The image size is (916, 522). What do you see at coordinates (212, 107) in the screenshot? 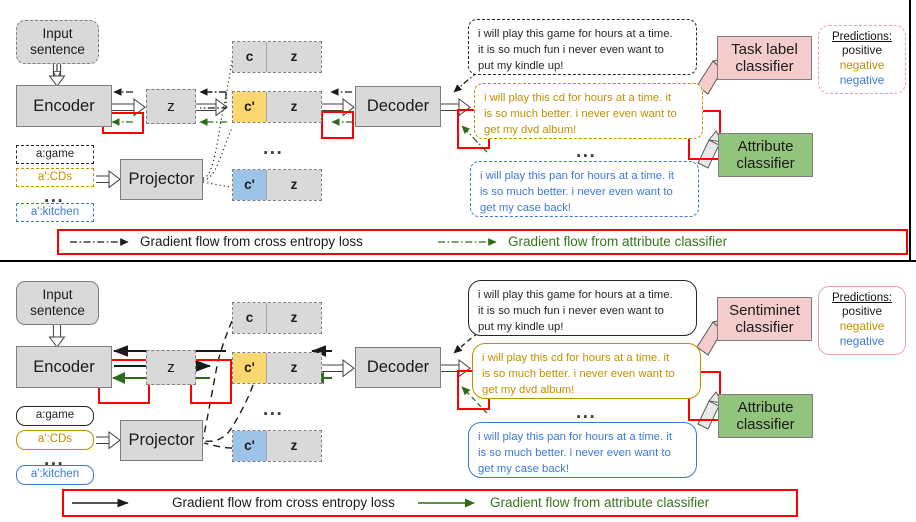
I see `arrow-z-to-cz` at bounding box center [212, 107].